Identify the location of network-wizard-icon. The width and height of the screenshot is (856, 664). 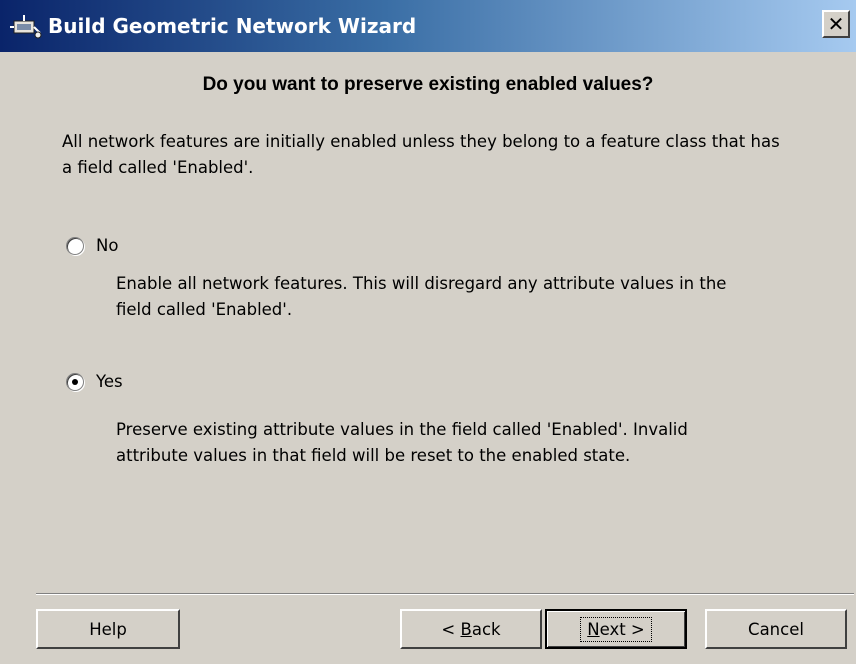
(26, 27).